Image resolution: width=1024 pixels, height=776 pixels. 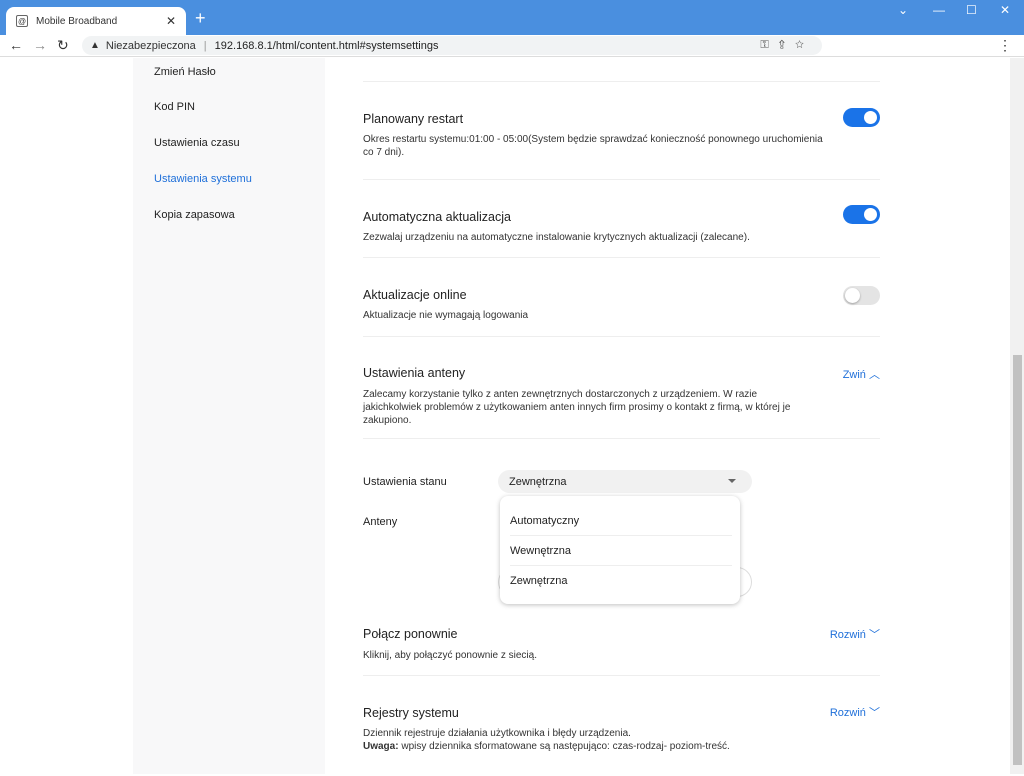 What do you see at coordinates (861, 117) in the screenshot?
I see `restart-toggle` at bounding box center [861, 117].